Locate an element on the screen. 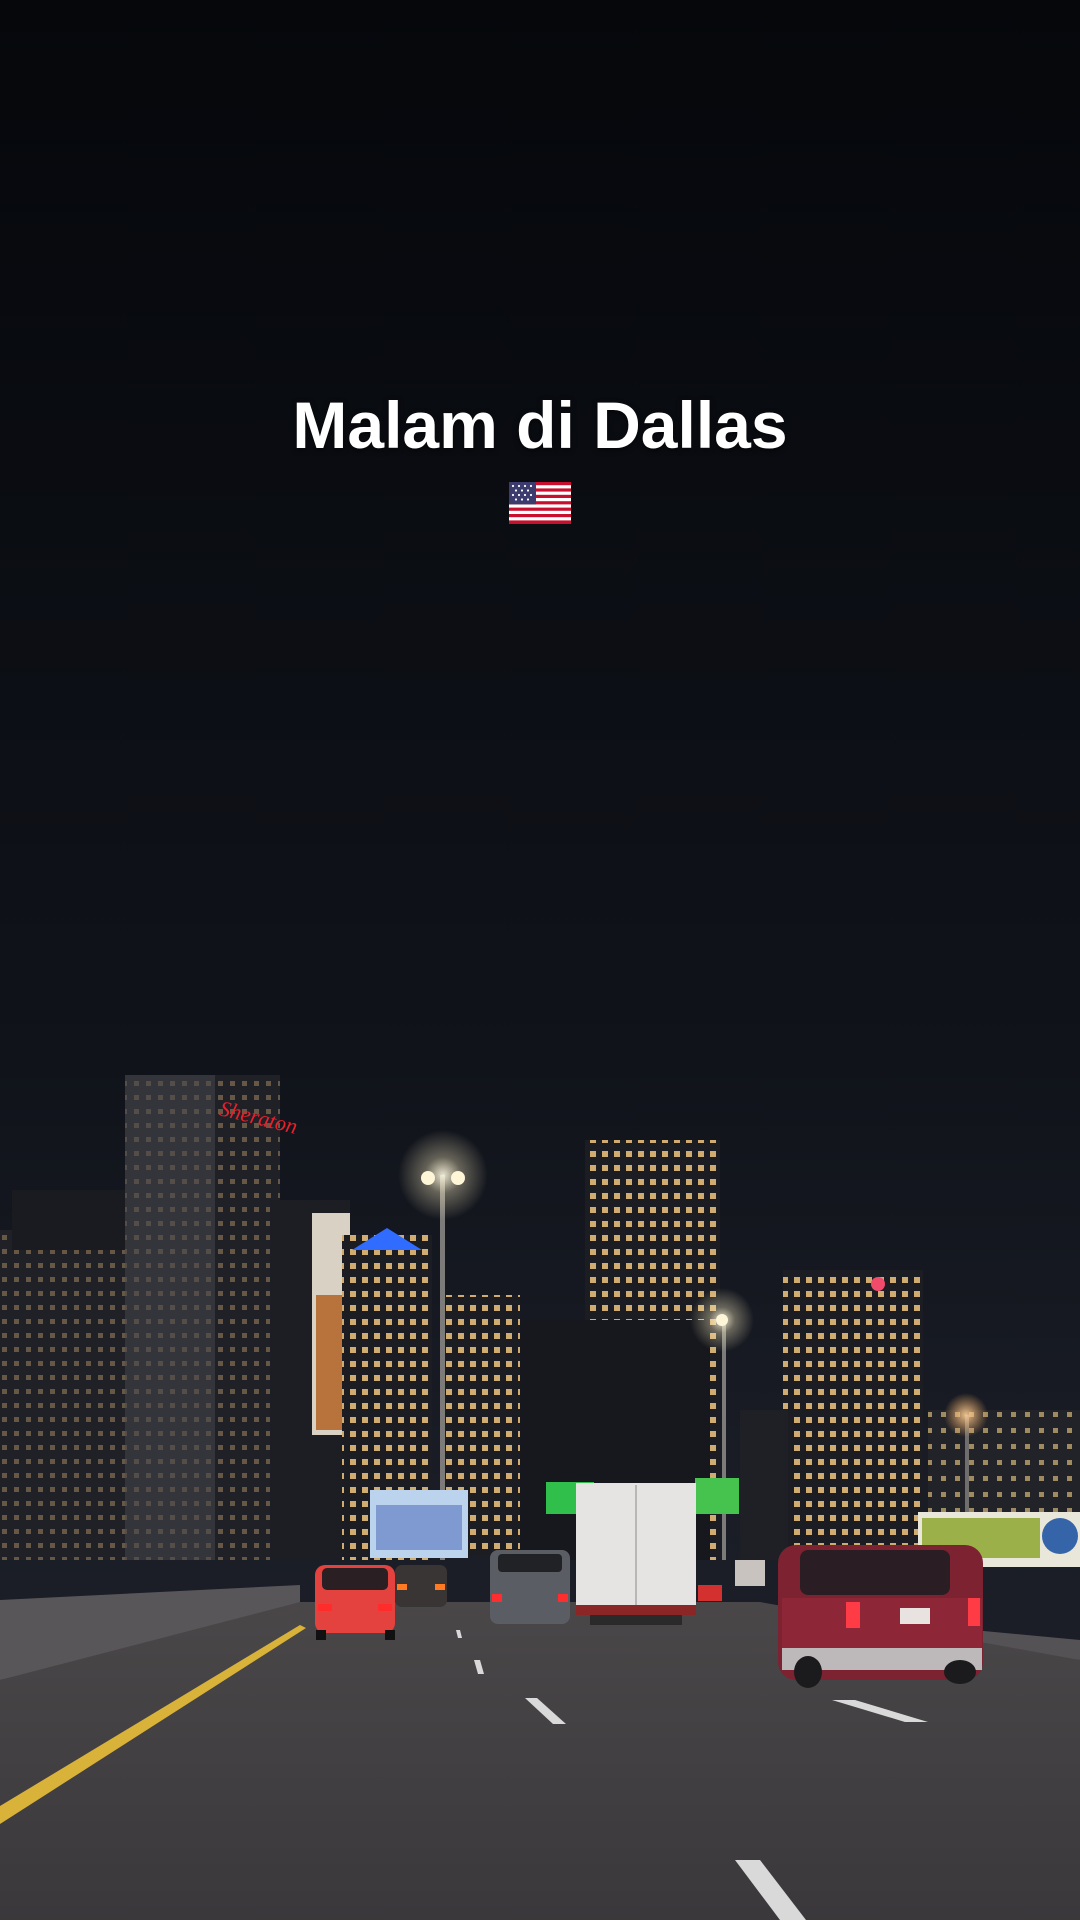 This screenshot has height=1920, width=1080. streetlight-pole-mid is located at coordinates (724, 1440).